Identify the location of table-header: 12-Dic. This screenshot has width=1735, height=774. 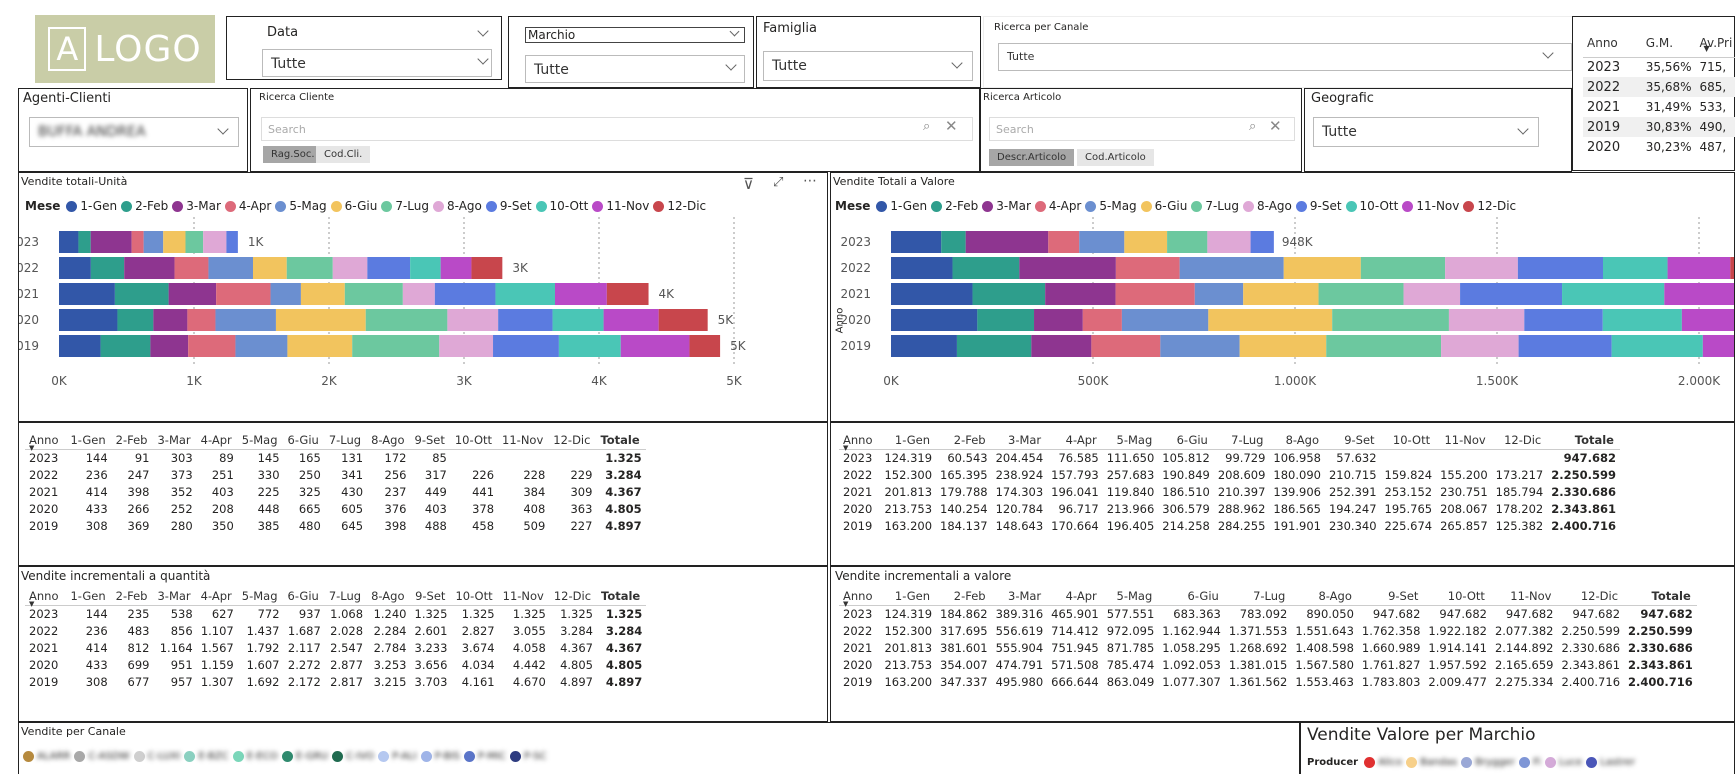
(1590, 596).